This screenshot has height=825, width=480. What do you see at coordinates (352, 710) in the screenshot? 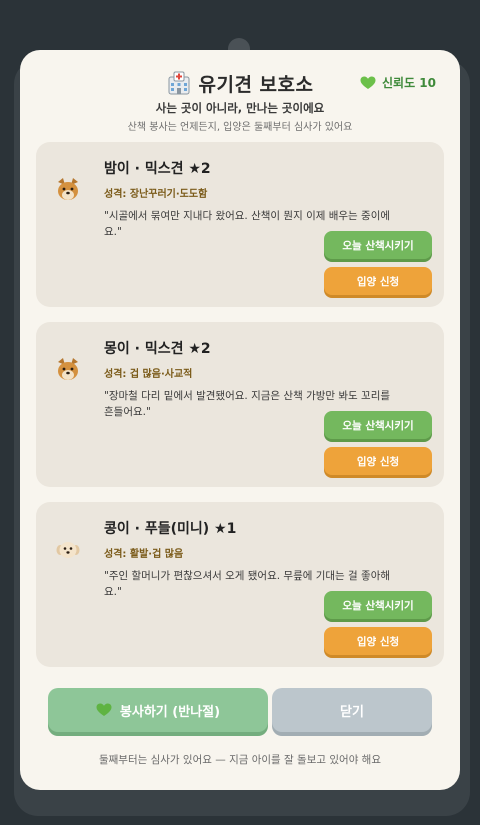
I see `close-button: 닫기` at bounding box center [352, 710].